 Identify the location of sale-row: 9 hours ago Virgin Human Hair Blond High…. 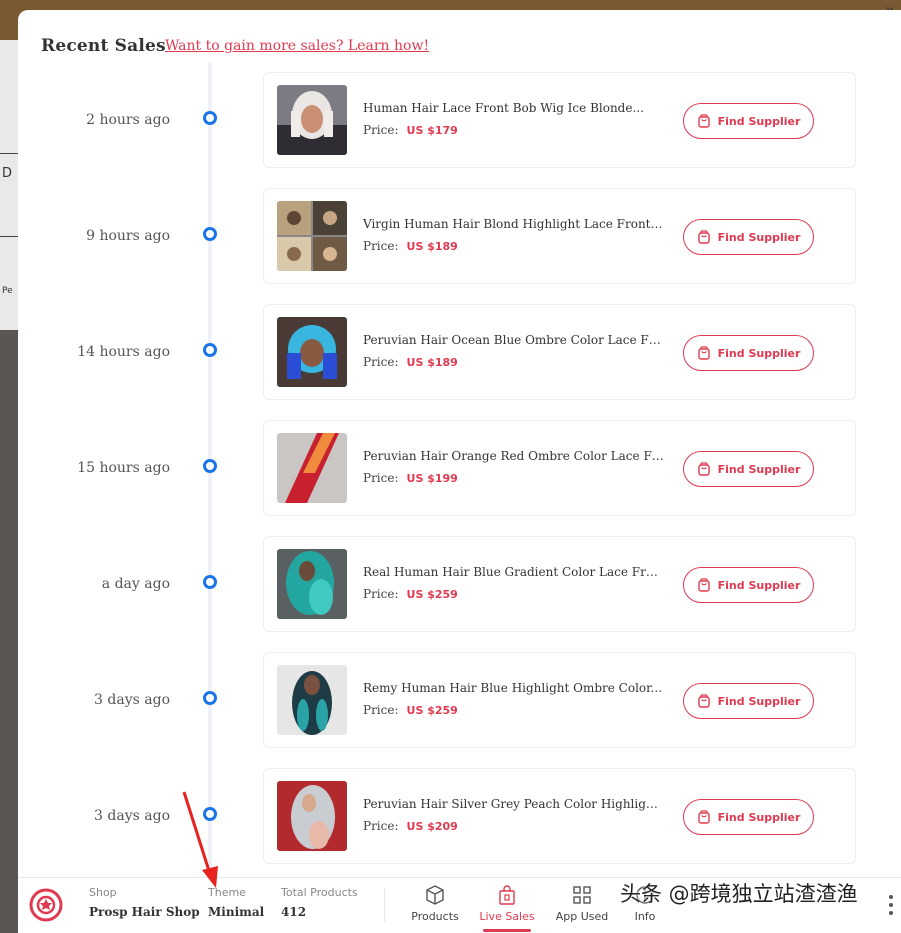
(459, 246).